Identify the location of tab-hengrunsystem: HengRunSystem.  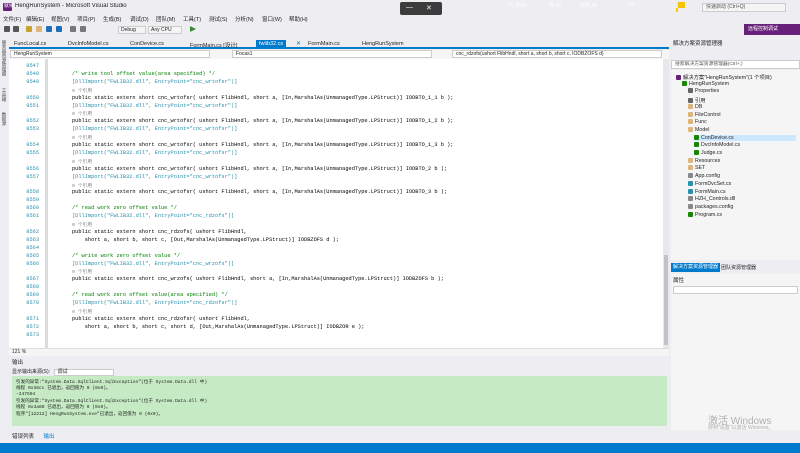
(383, 44).